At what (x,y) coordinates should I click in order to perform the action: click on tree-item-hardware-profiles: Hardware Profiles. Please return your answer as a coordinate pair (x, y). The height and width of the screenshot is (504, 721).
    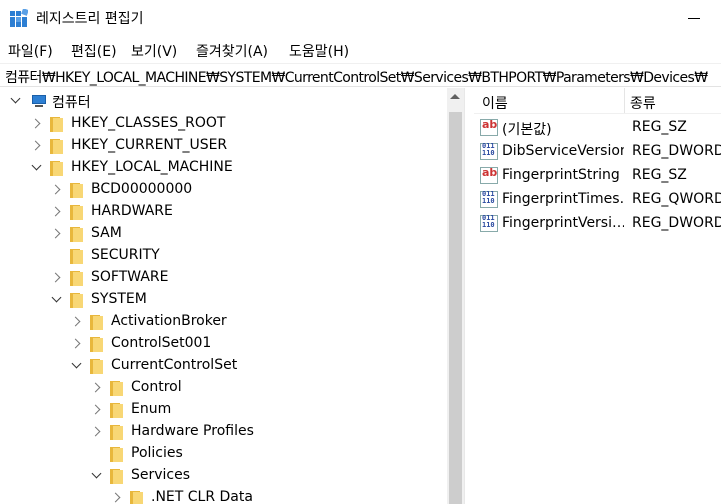
    Looking at the image, I should click on (223, 432).